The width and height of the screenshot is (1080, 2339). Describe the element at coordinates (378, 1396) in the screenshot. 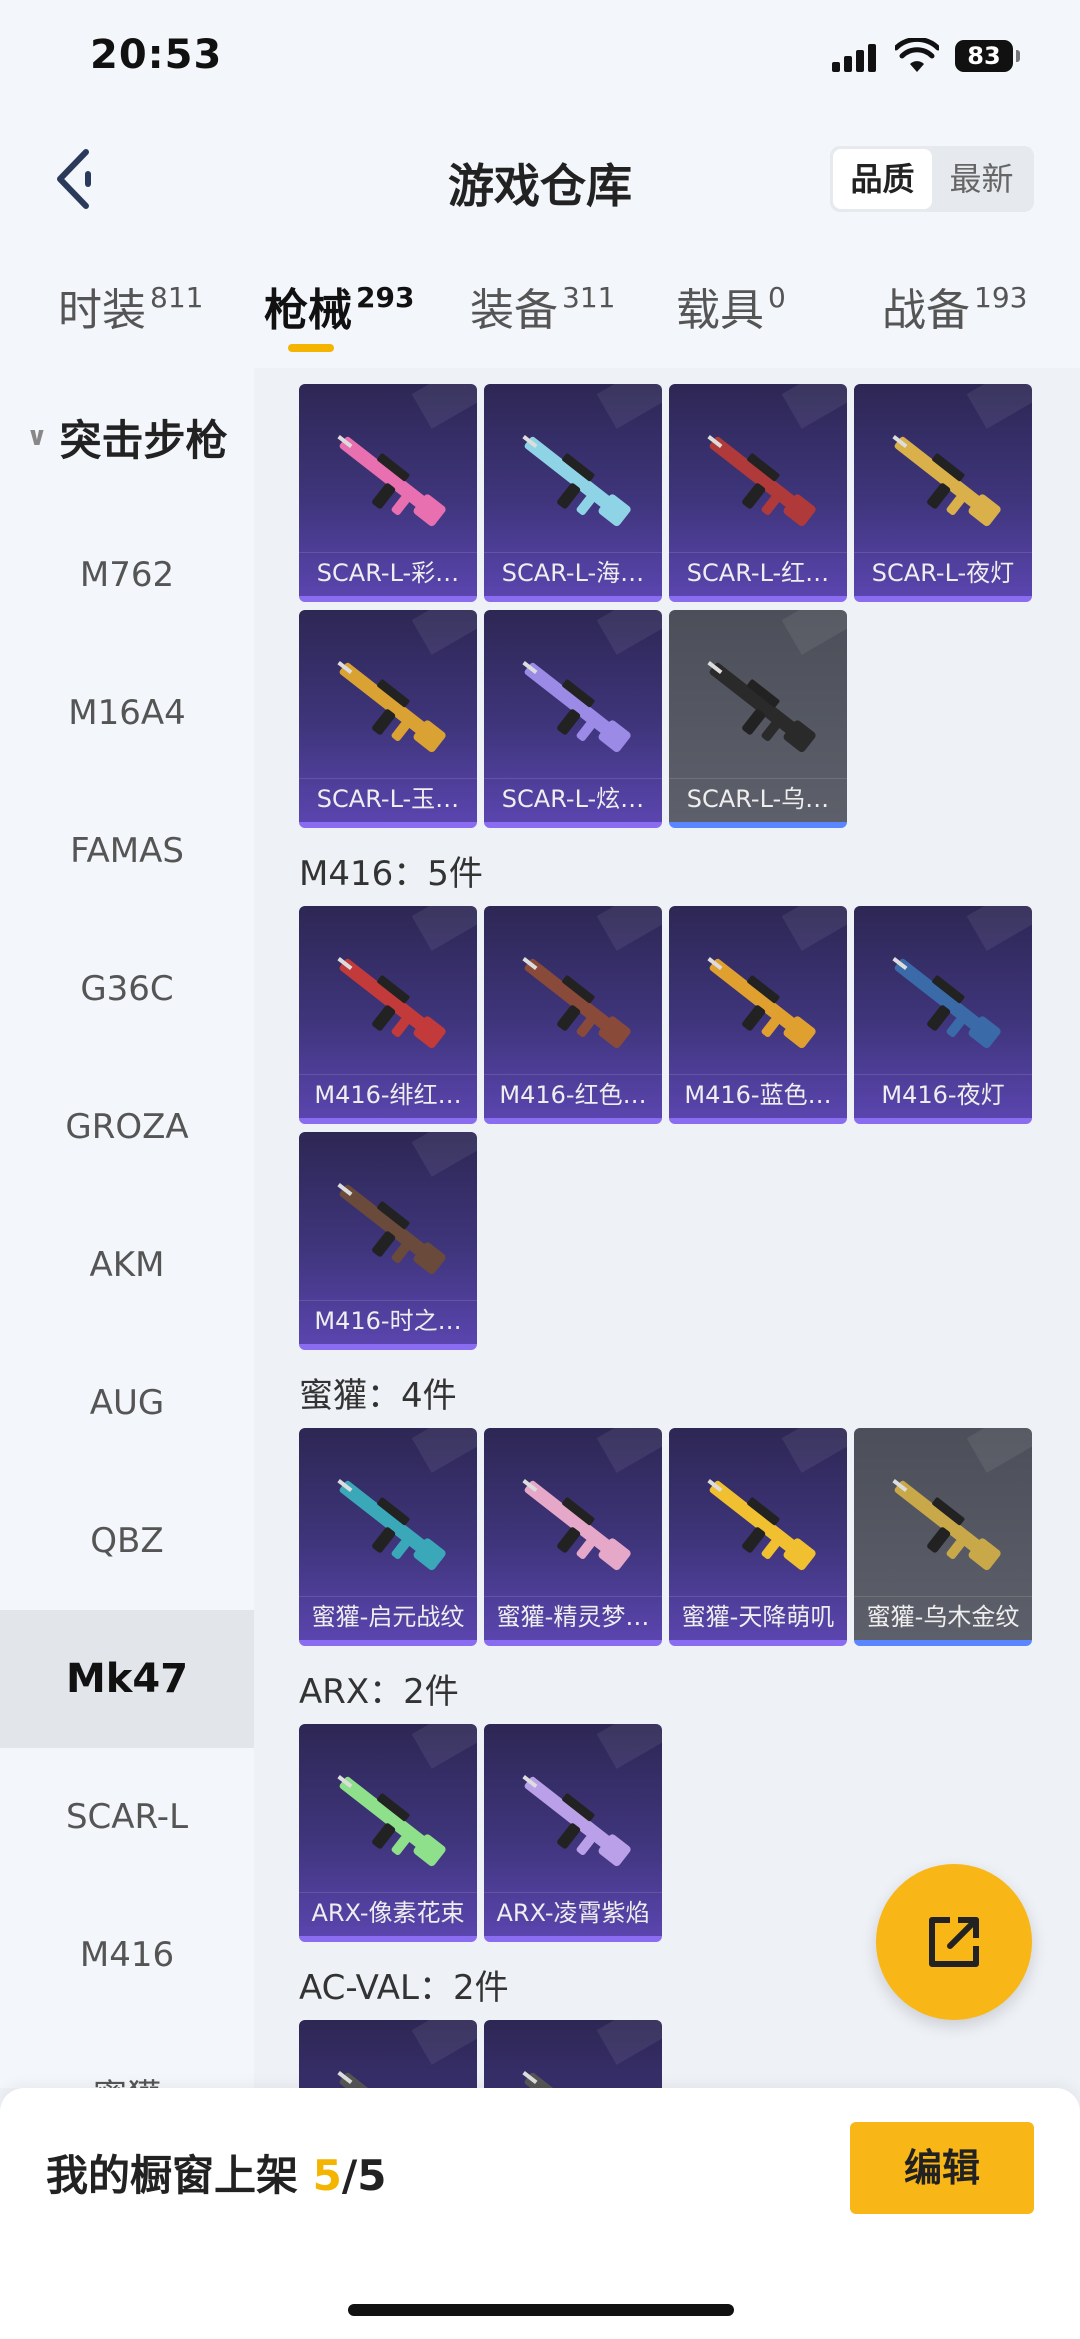

I see `section-title: 蜜獾：4件` at that location.